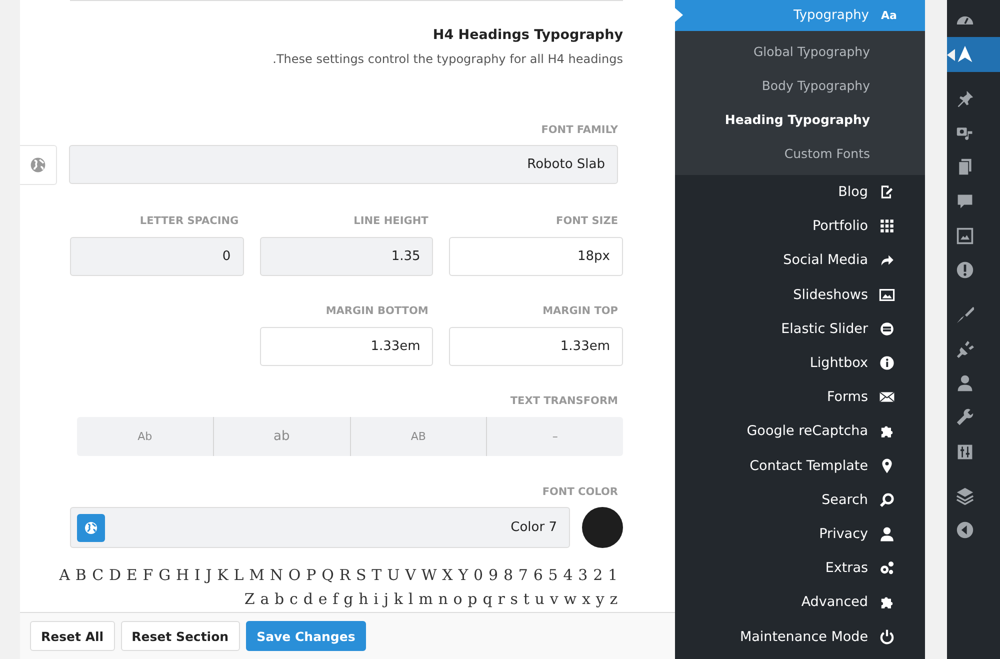 The height and width of the screenshot is (659, 1000). Describe the element at coordinates (800, 431) in the screenshot. I see `menu-item: Google reCaptcha` at that location.